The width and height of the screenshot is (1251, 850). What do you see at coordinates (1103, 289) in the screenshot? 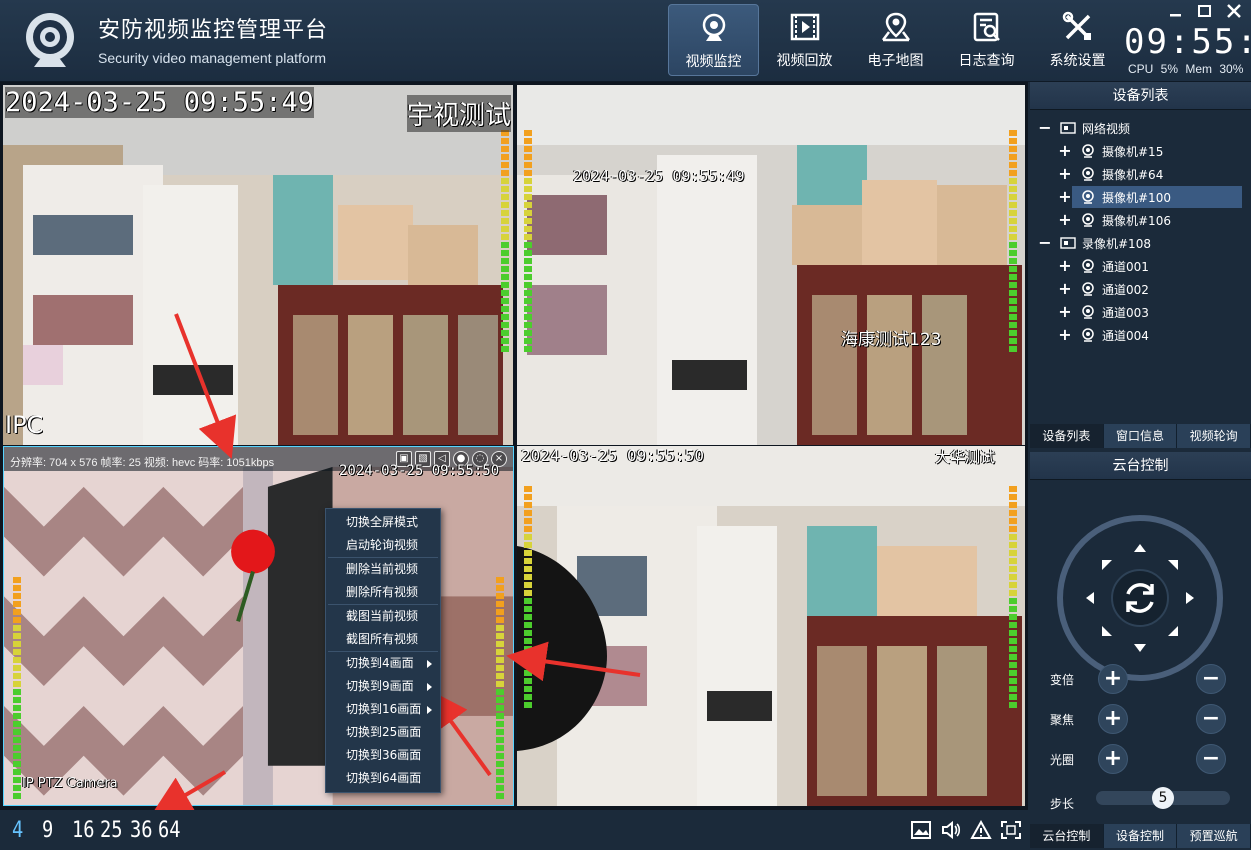
I see `tree-item-channel: + 通道002` at bounding box center [1103, 289].